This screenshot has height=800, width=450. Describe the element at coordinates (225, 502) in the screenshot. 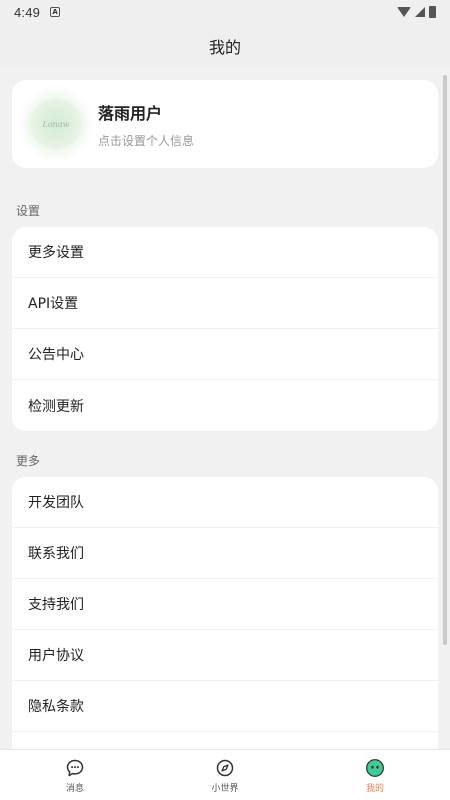

I see `more-item-dev-team: 开发团队` at that location.